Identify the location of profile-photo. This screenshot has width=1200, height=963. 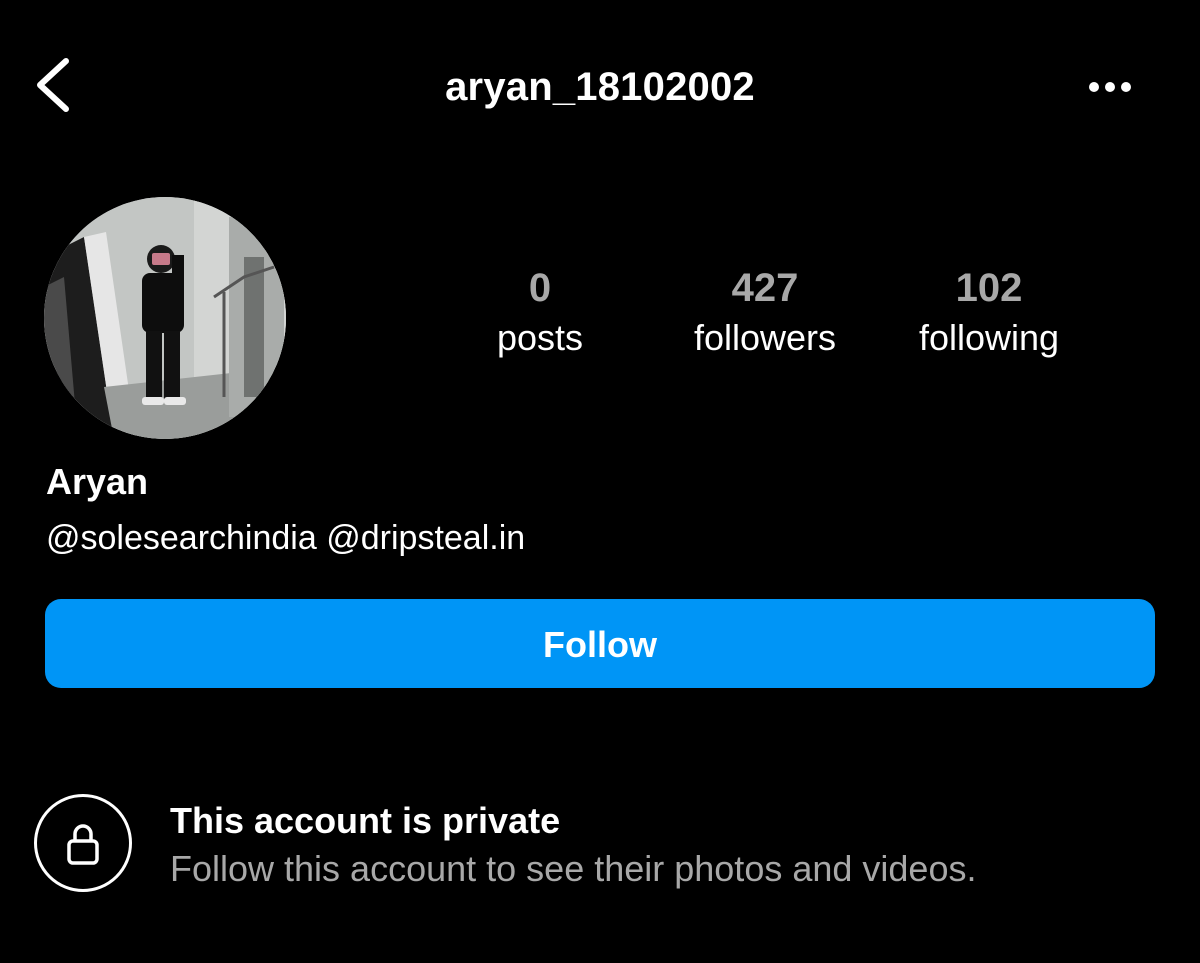
(165, 318).